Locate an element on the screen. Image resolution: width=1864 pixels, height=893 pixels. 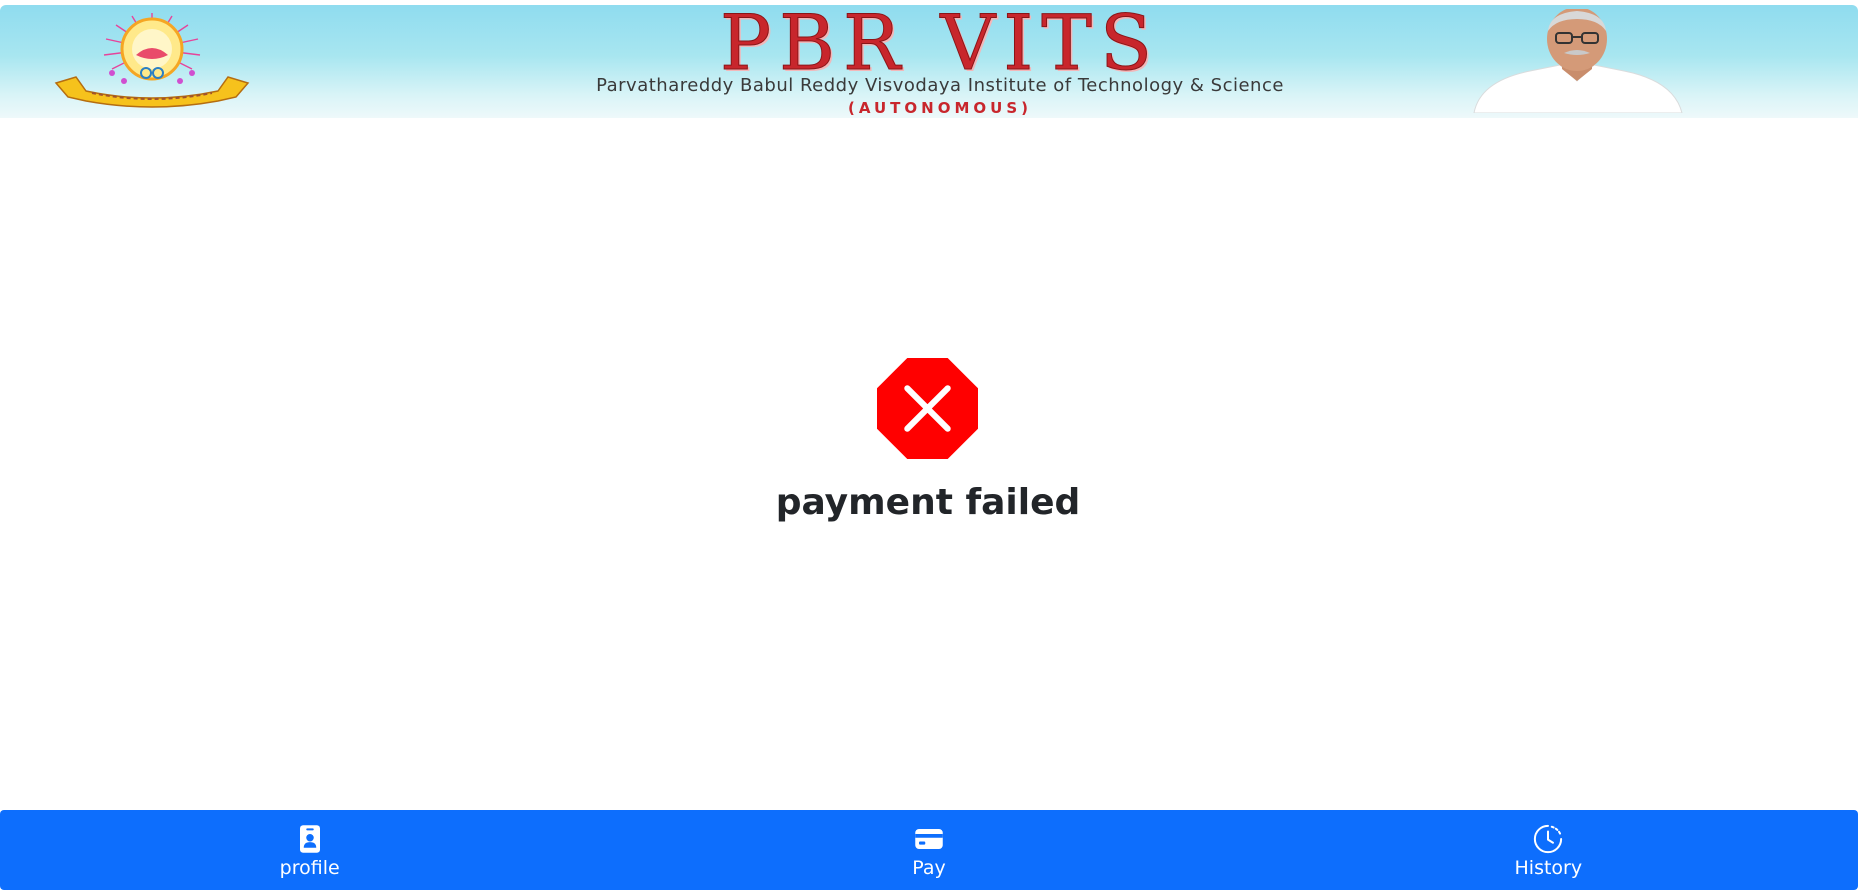
bottom-nav: profile Pay History is located at coordinates (929, 850).